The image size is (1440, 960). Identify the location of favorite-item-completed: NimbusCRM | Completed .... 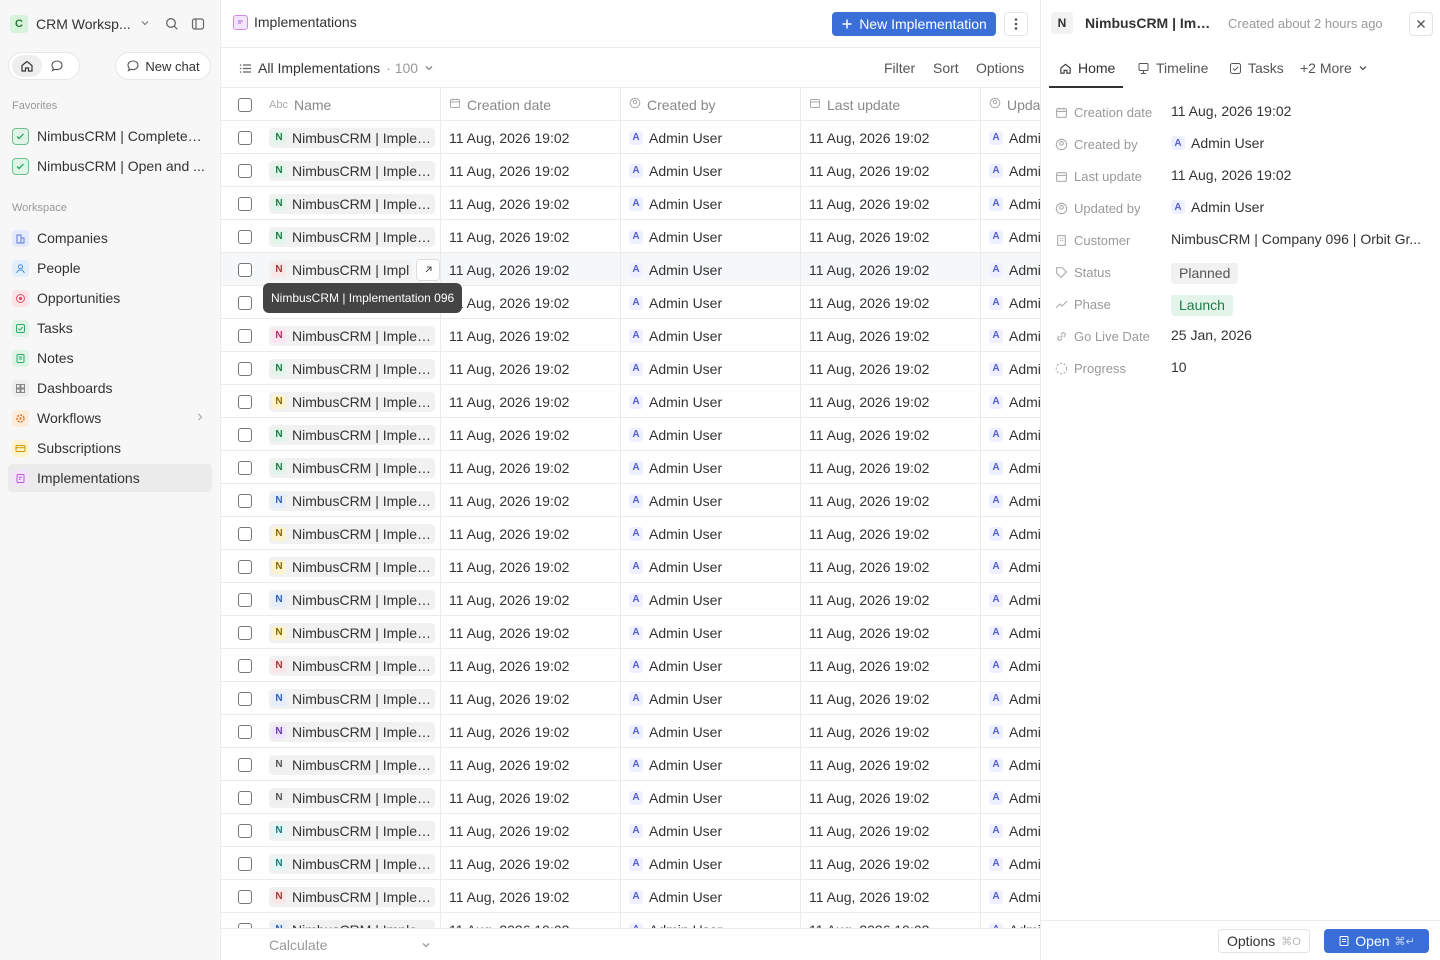
(110, 136).